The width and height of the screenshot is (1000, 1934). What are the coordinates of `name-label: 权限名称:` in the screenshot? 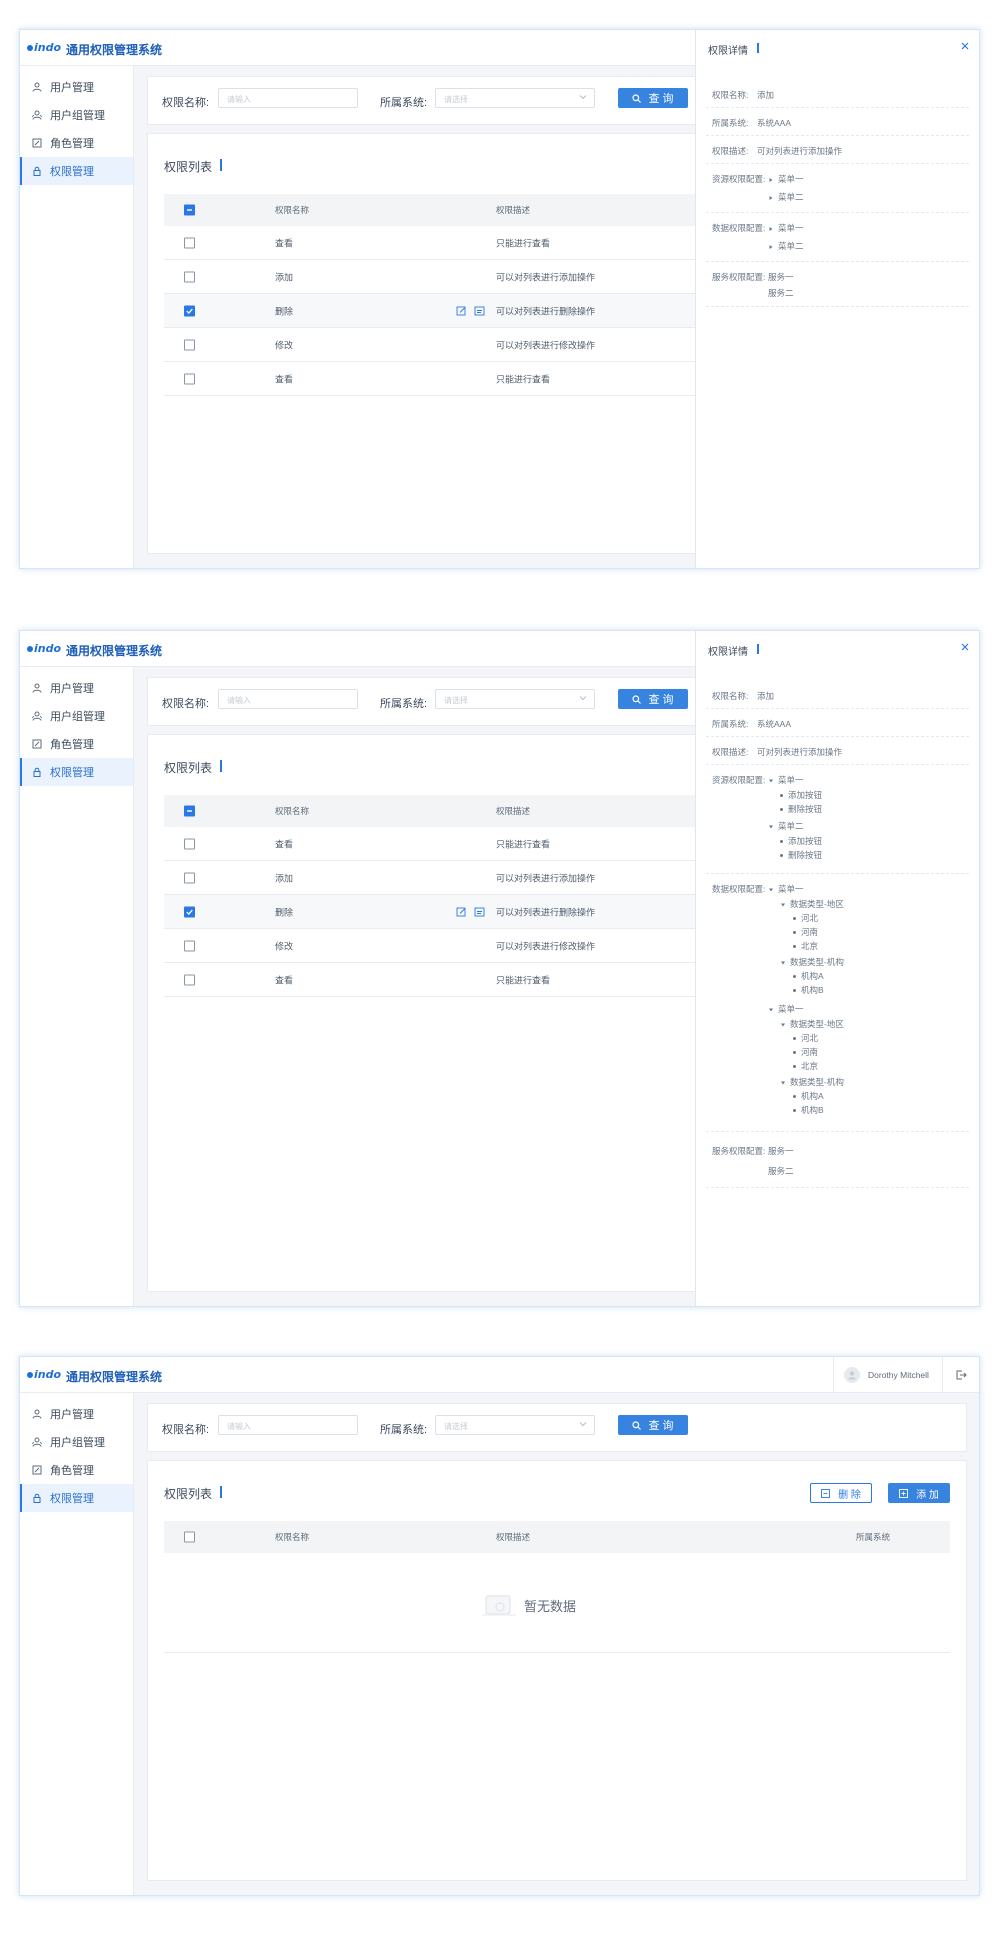 It's located at (186, 704).